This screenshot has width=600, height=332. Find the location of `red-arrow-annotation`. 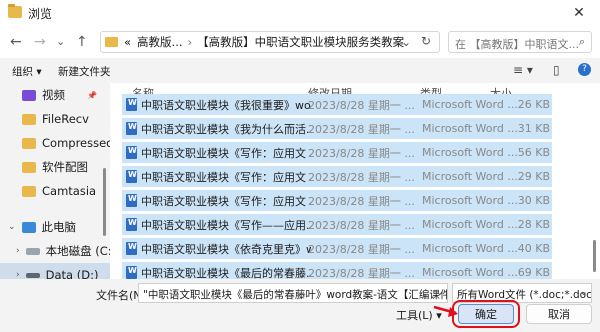

red-arrow-annotation is located at coordinates (445, 311).